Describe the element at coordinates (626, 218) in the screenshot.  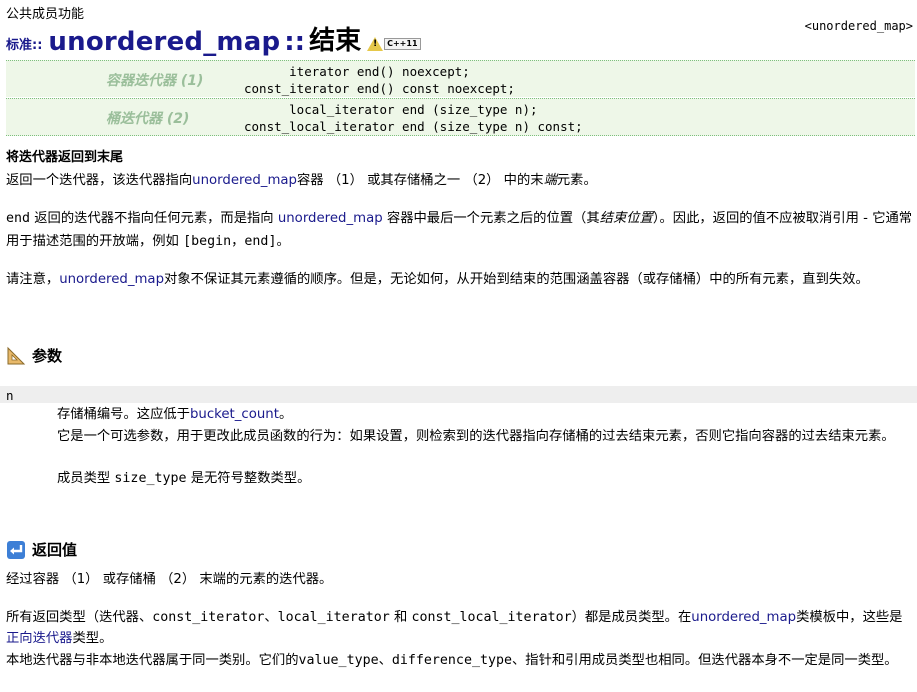
I see `text-italic: 结束位置` at that location.